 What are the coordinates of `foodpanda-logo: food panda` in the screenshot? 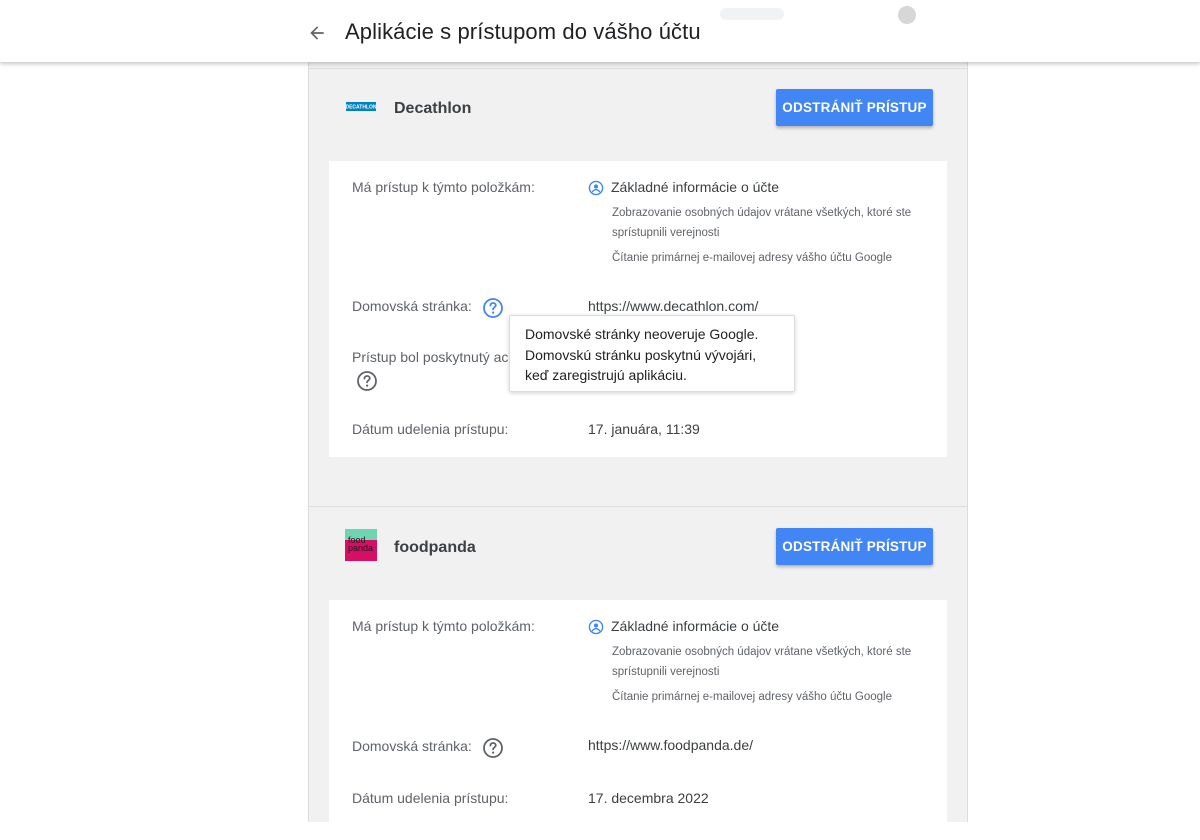 It's located at (361, 545).